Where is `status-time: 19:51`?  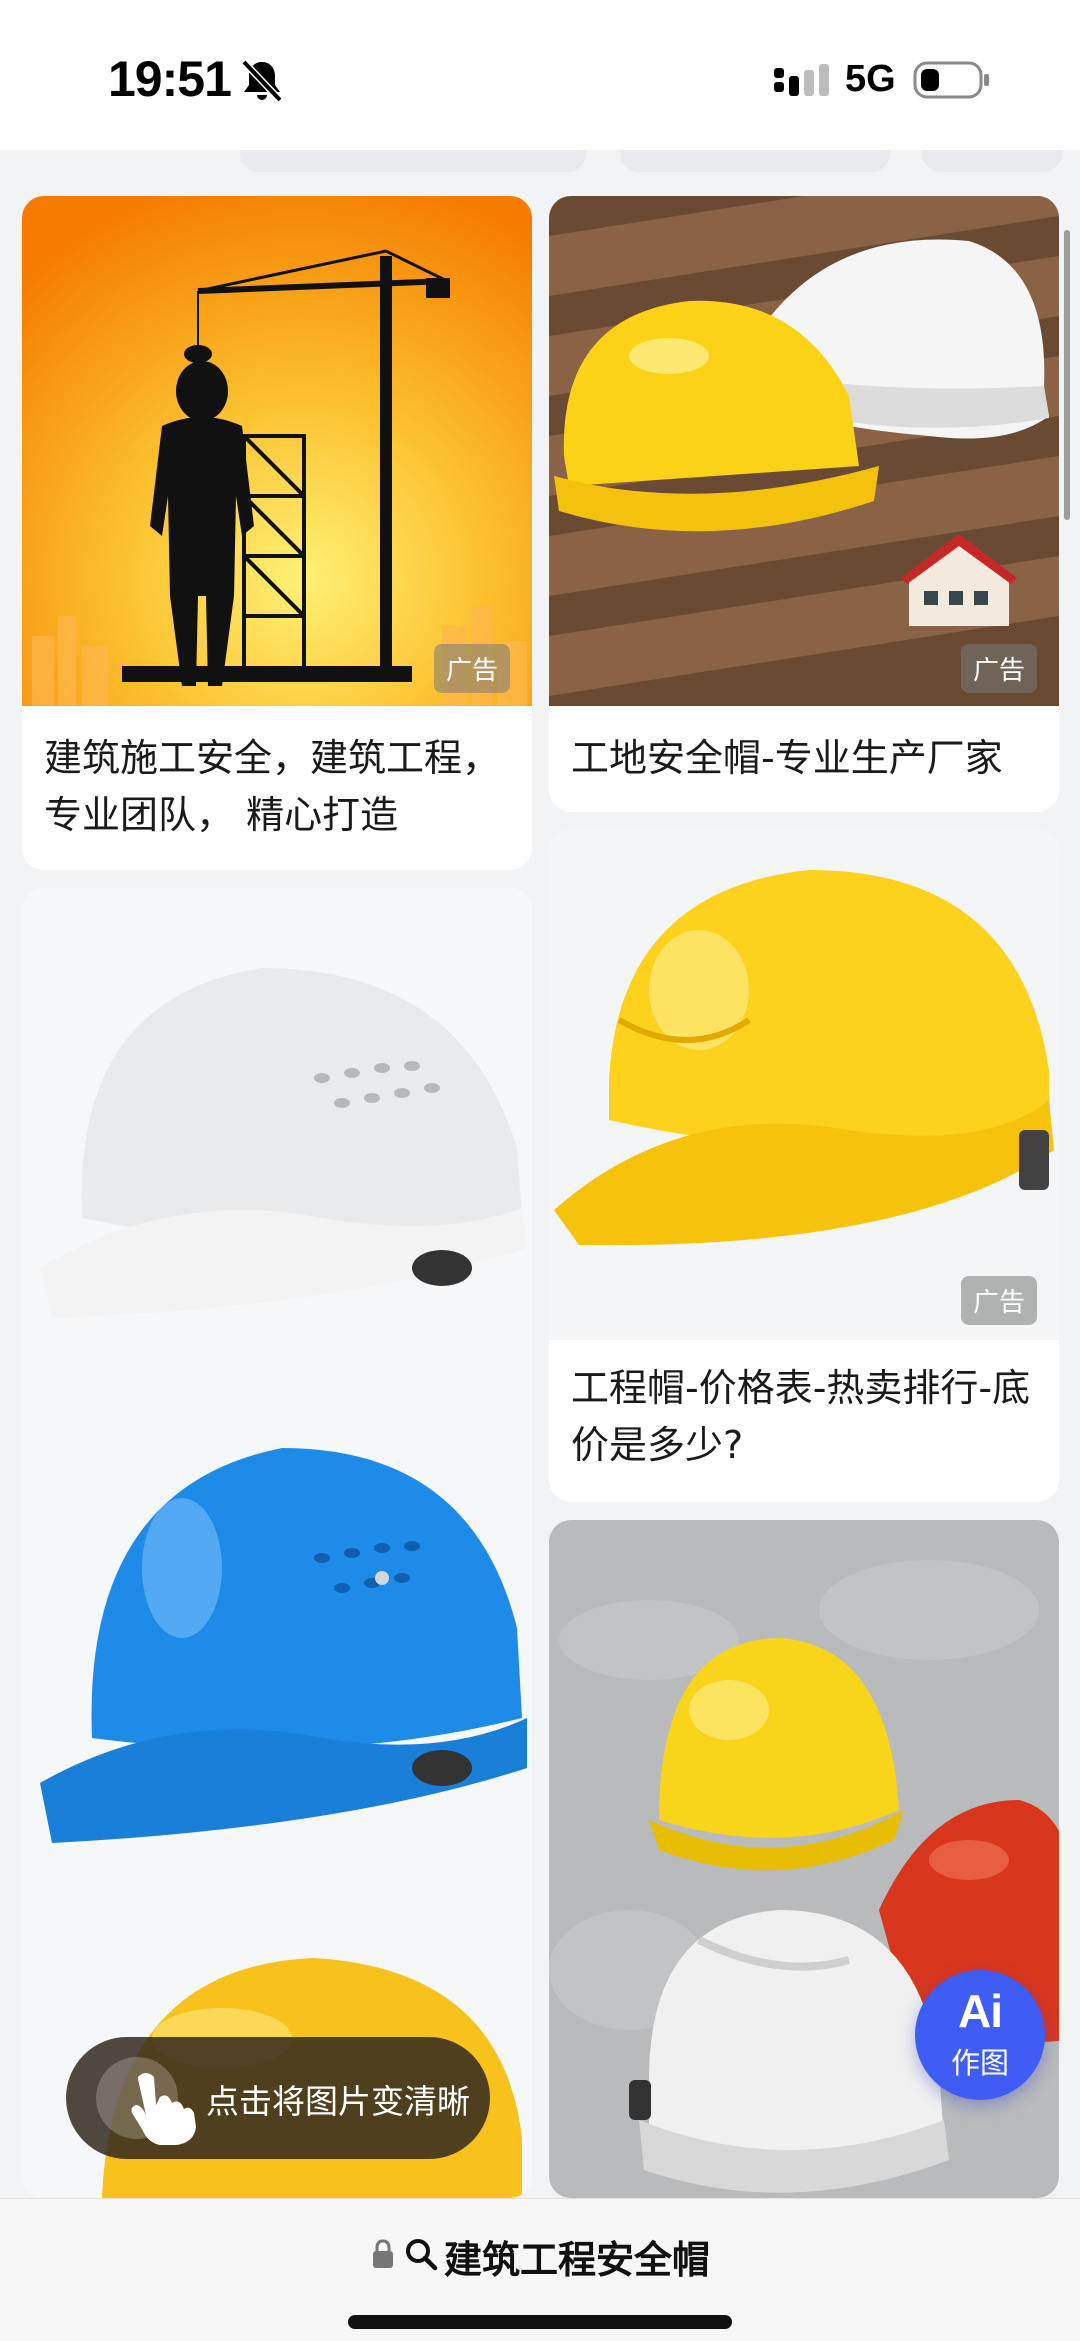 status-time: 19:51 is located at coordinates (170, 79).